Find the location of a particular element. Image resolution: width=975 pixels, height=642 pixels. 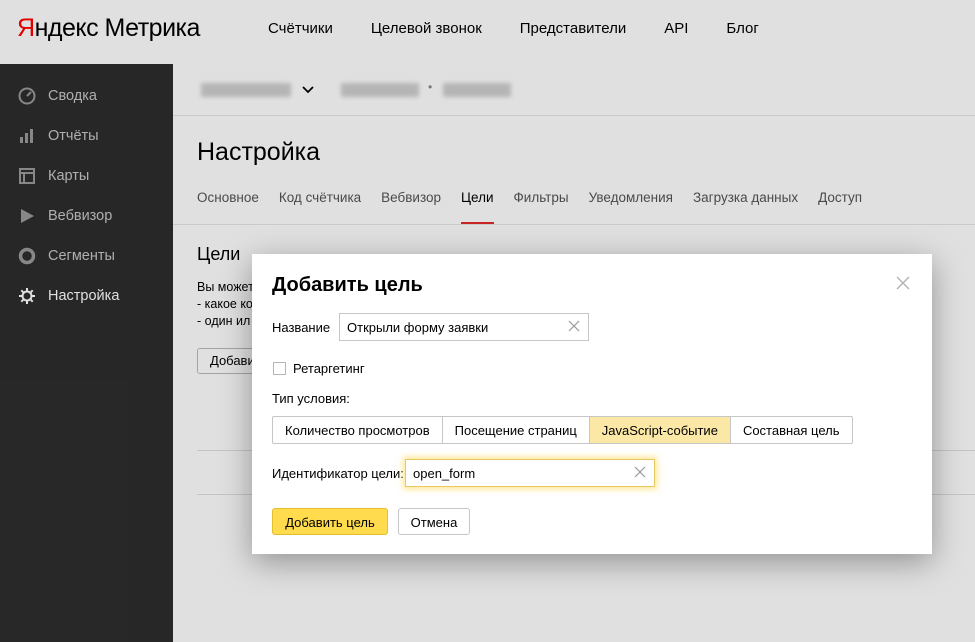

goal-id-value: open_form is located at coordinates (444, 473).